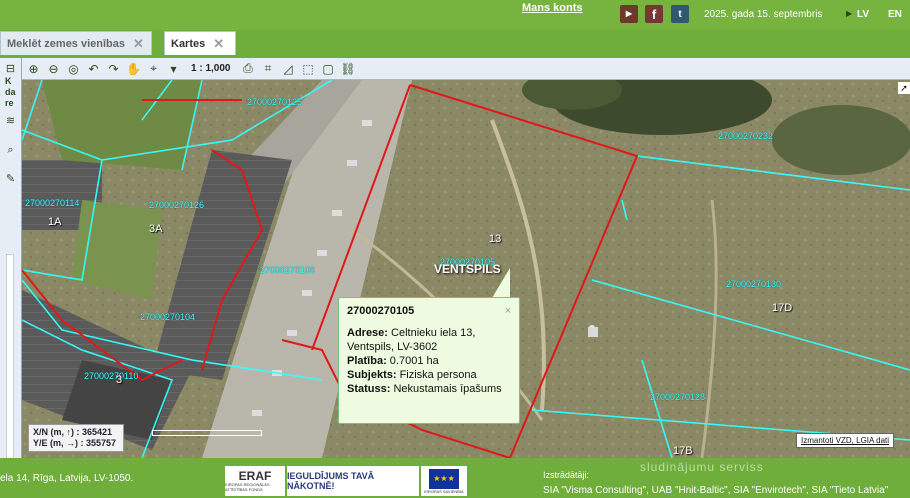 Image resolution: width=910 pixels, height=498 pixels. I want to click on facebook-icon: f, so click(654, 14).